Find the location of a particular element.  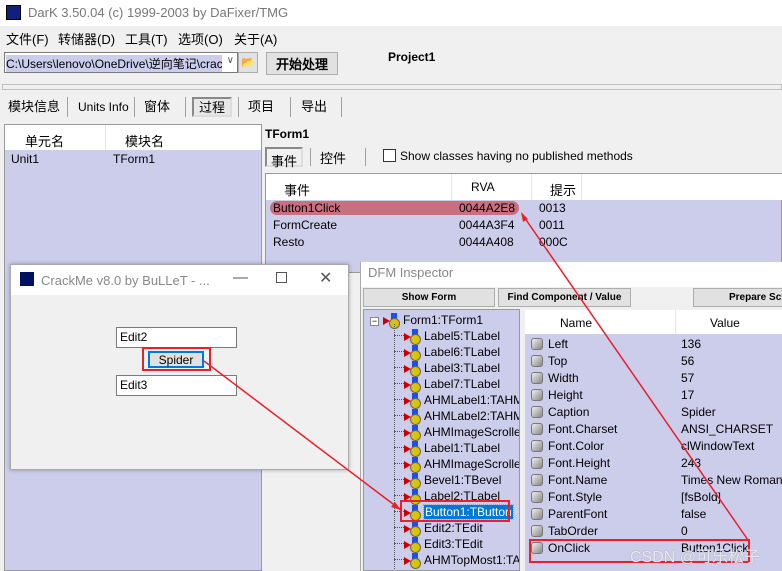

tree-item: Label3:TLabel is located at coordinates (447, 368).